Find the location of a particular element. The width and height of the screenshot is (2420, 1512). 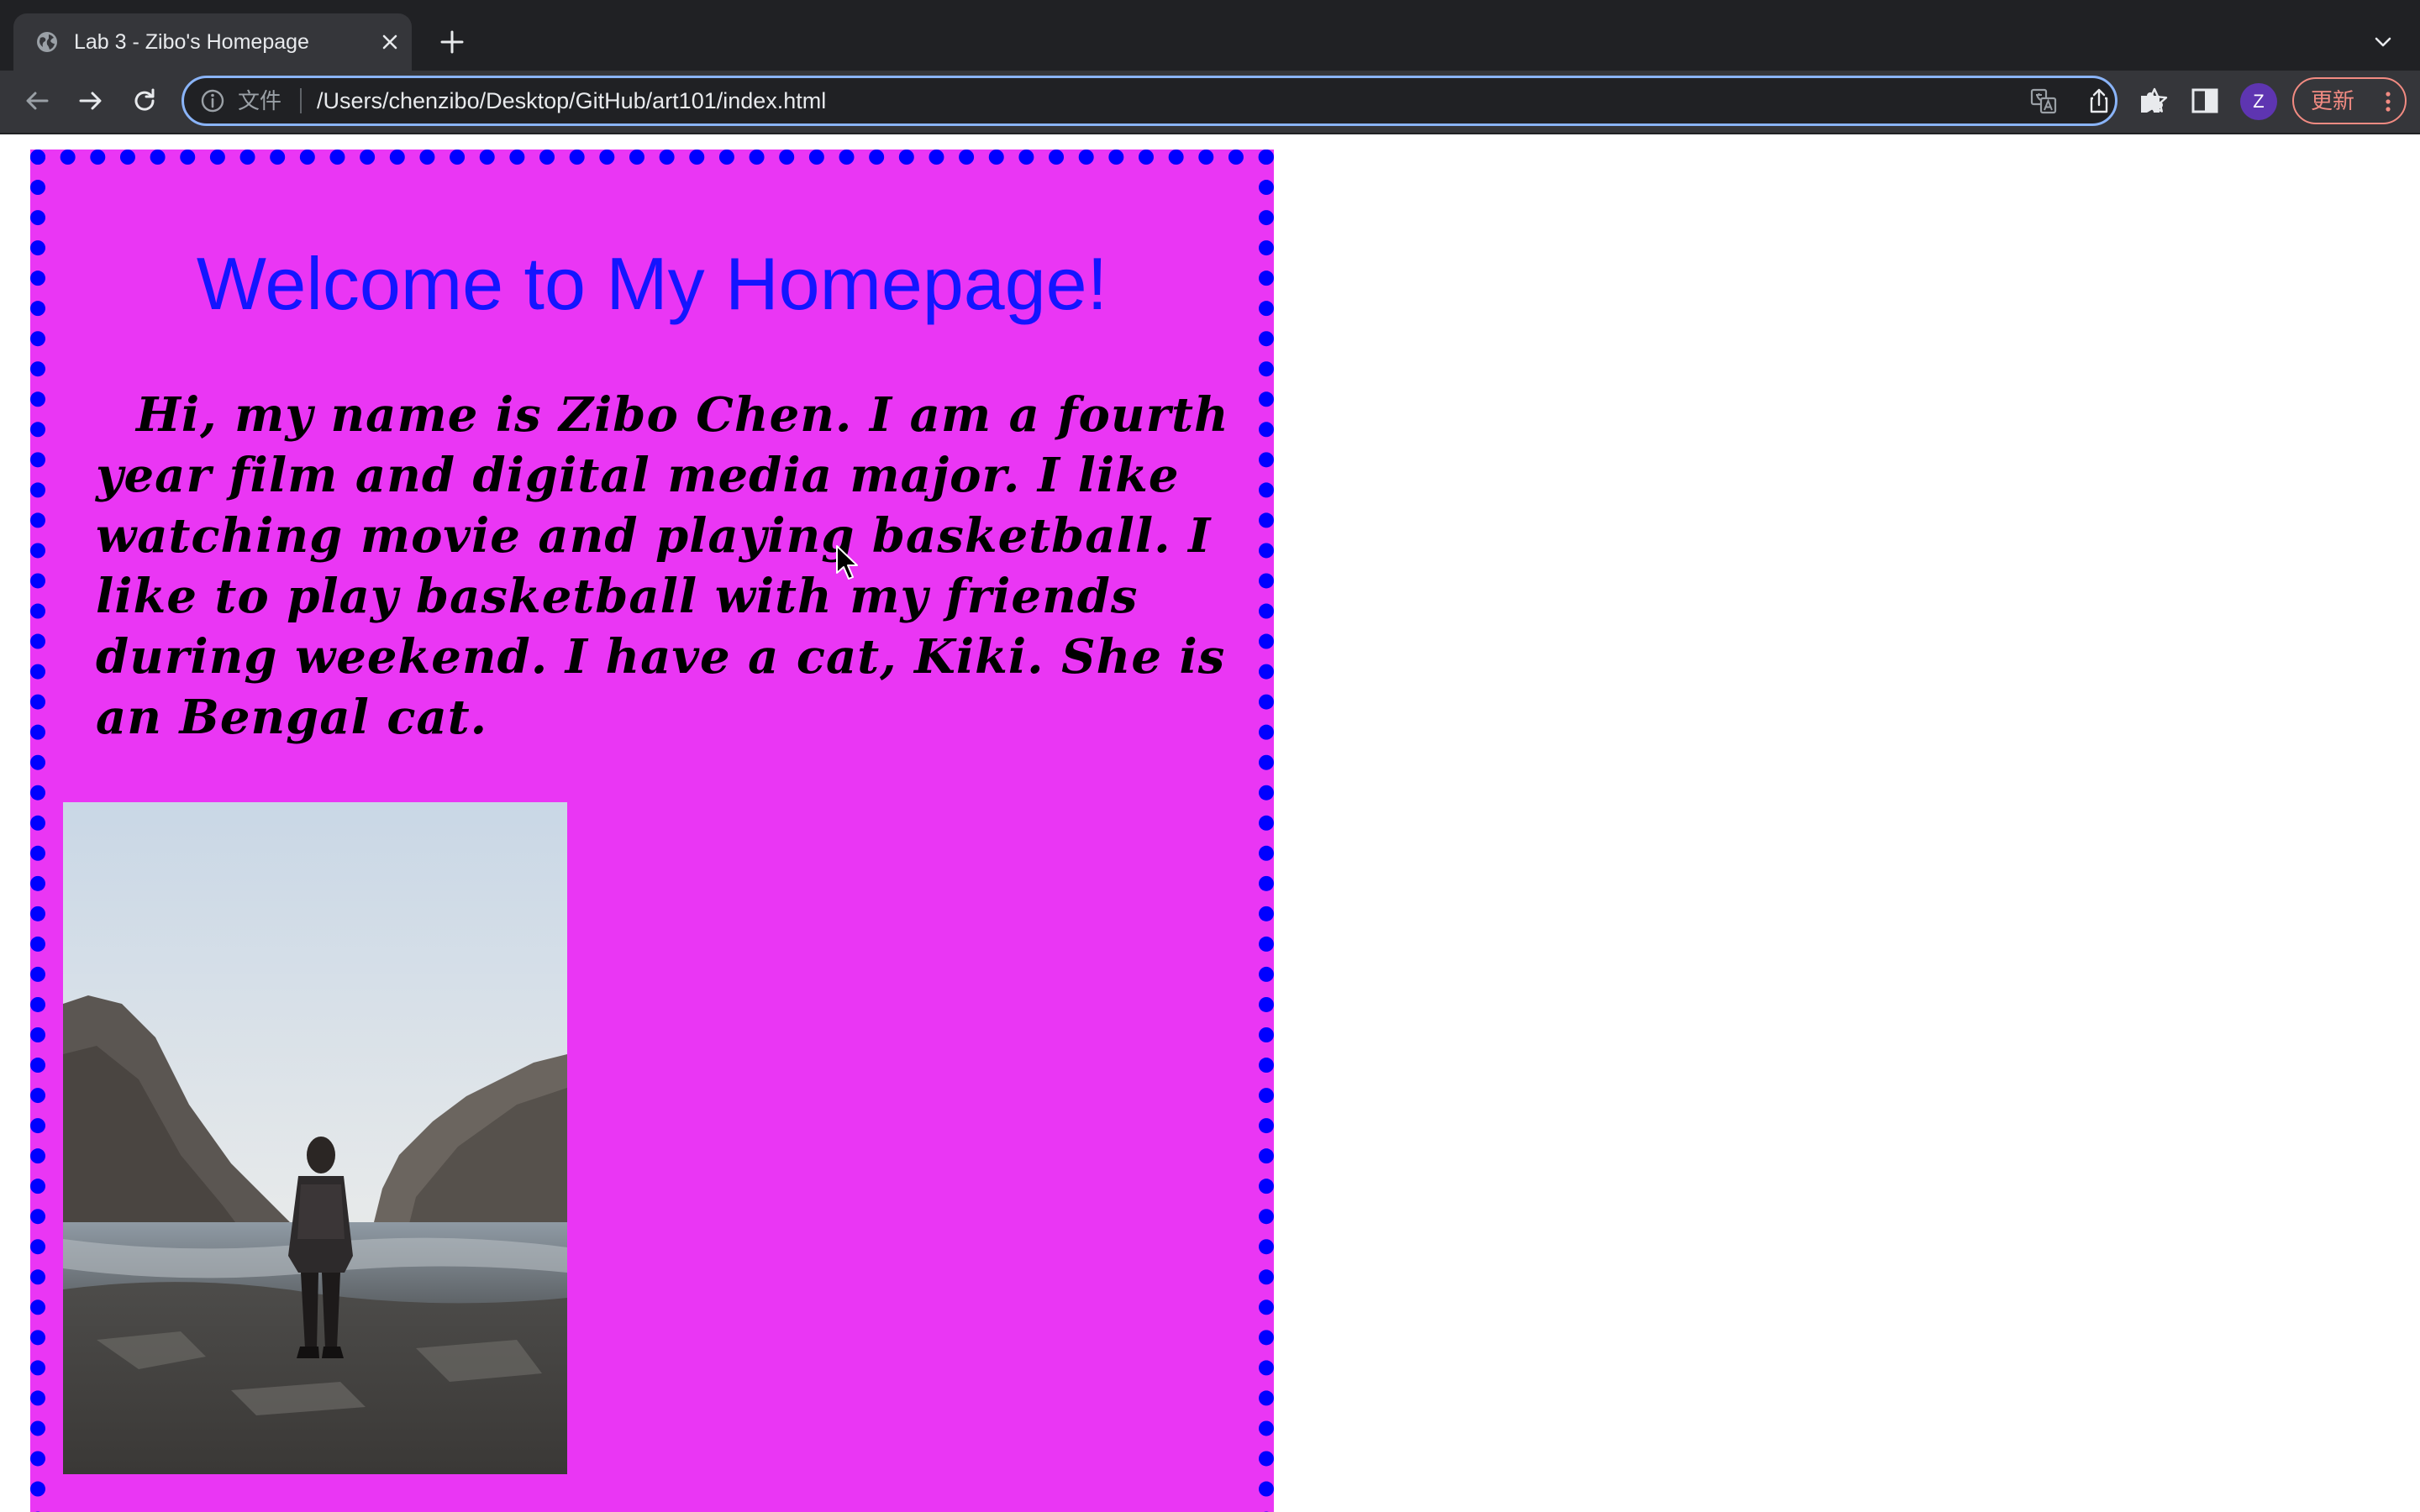

globe-icon is located at coordinates (47, 42).